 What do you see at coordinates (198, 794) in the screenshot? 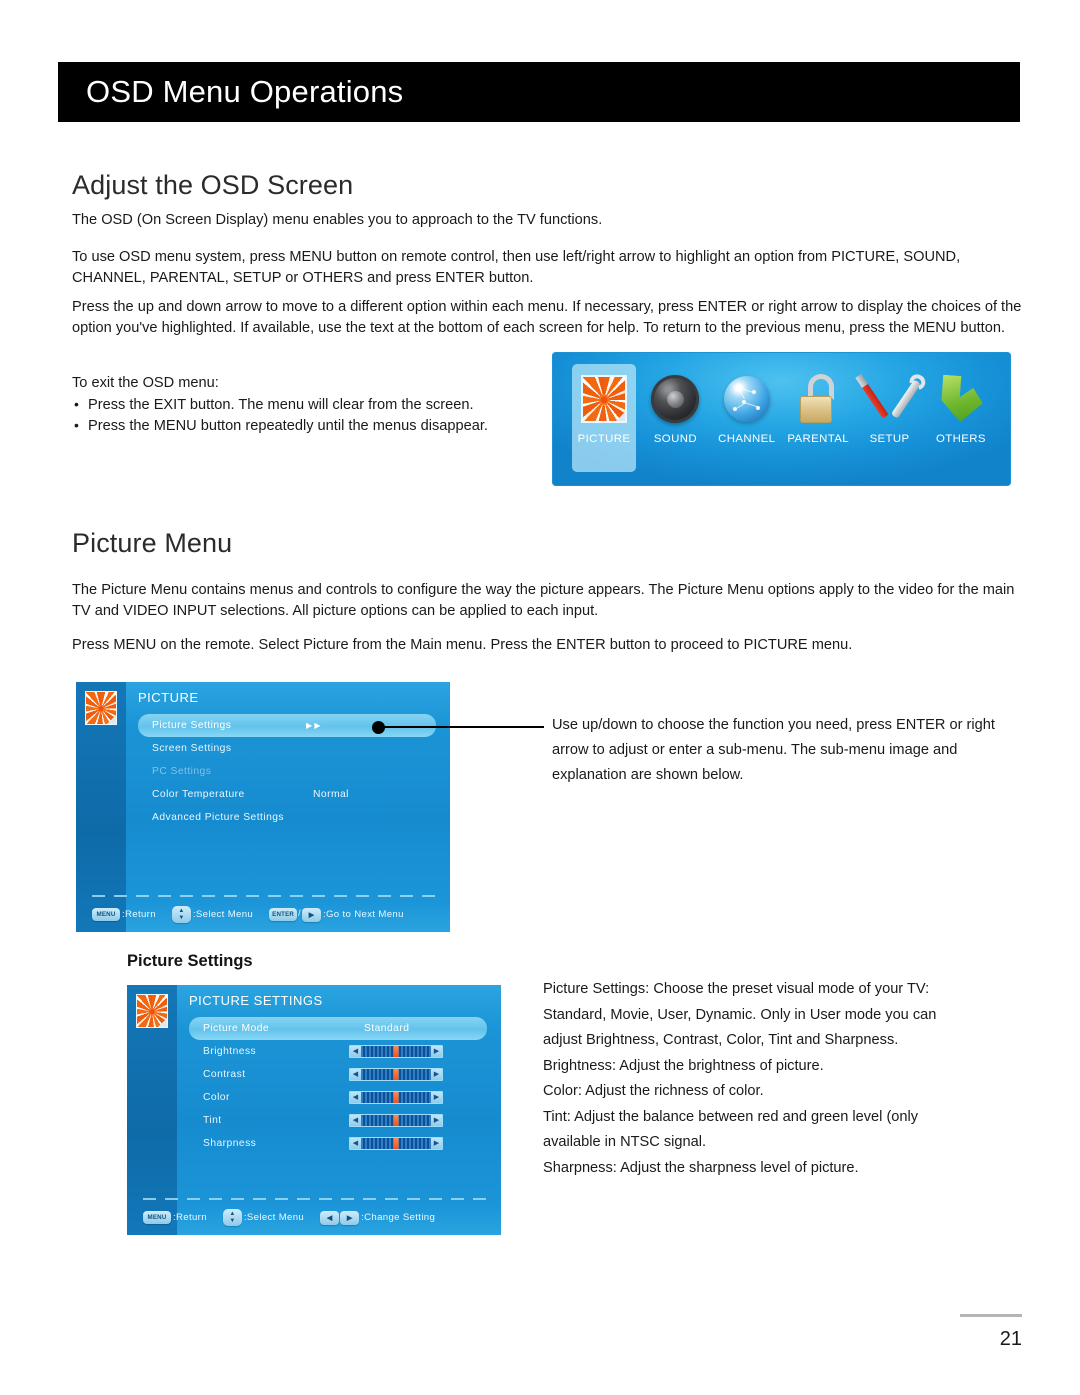
I see `osd-row-label: Color Temperature` at bounding box center [198, 794].